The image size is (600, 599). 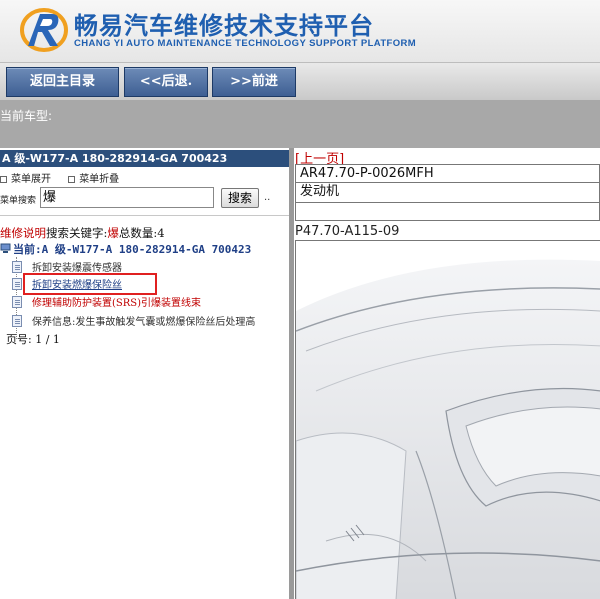 What do you see at coordinates (144, 215) in the screenshot?
I see `divider` at bounding box center [144, 215].